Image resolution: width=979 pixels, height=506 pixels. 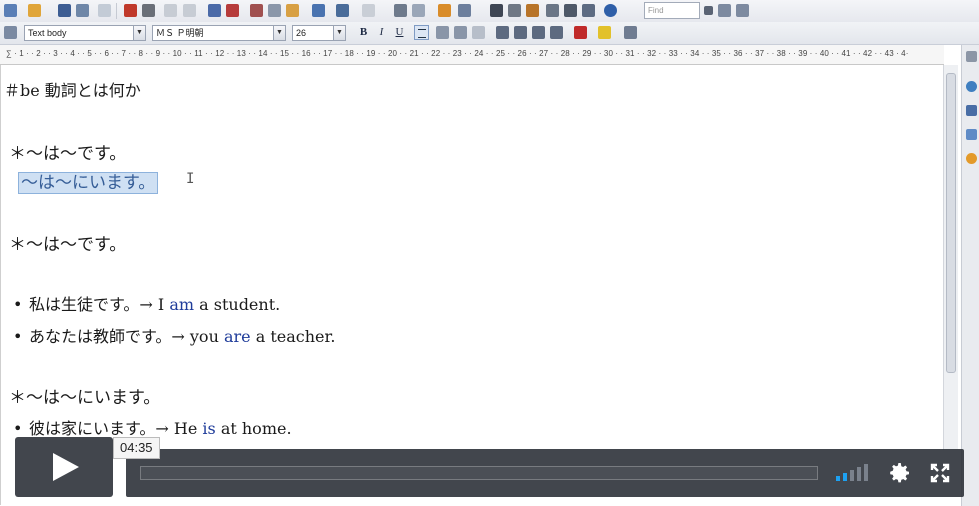 What do you see at coordinates (256, 10) in the screenshot?
I see `cut-icon` at bounding box center [256, 10].